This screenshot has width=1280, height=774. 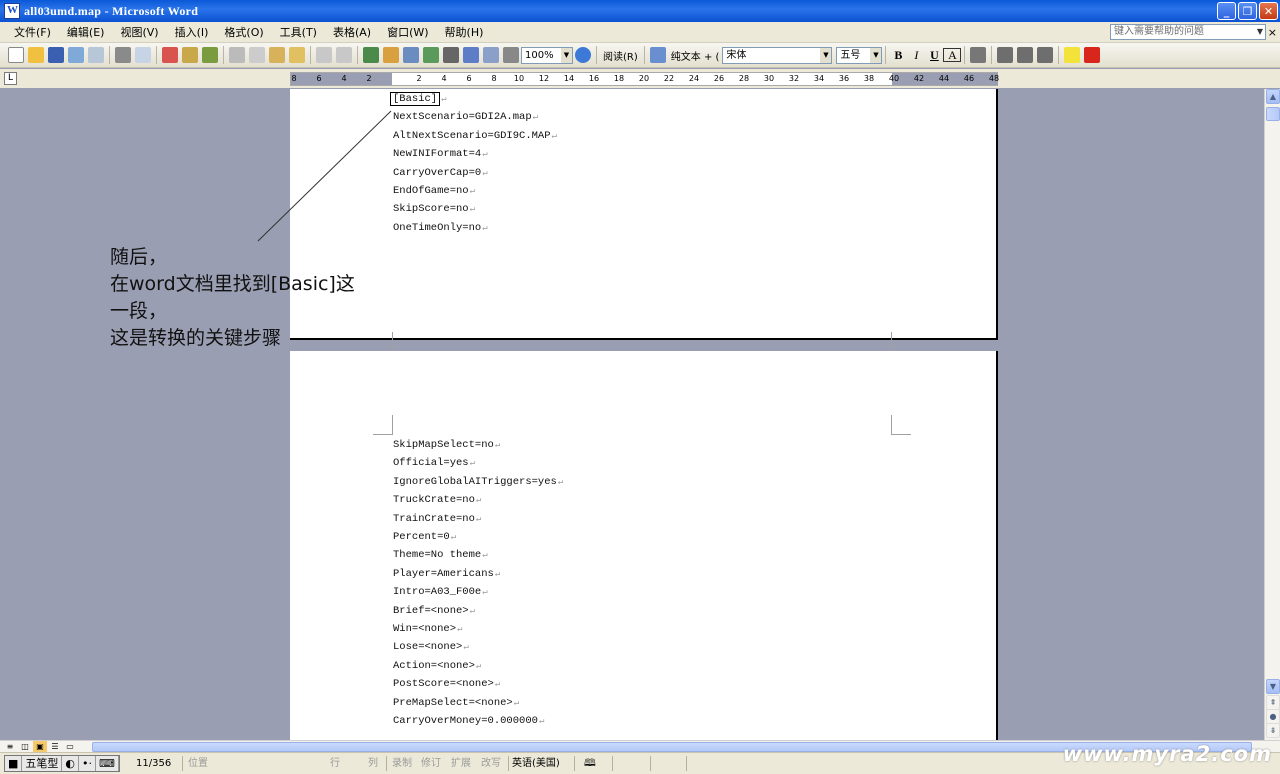 I want to click on tab-selector: L, so click(x=10, y=78).